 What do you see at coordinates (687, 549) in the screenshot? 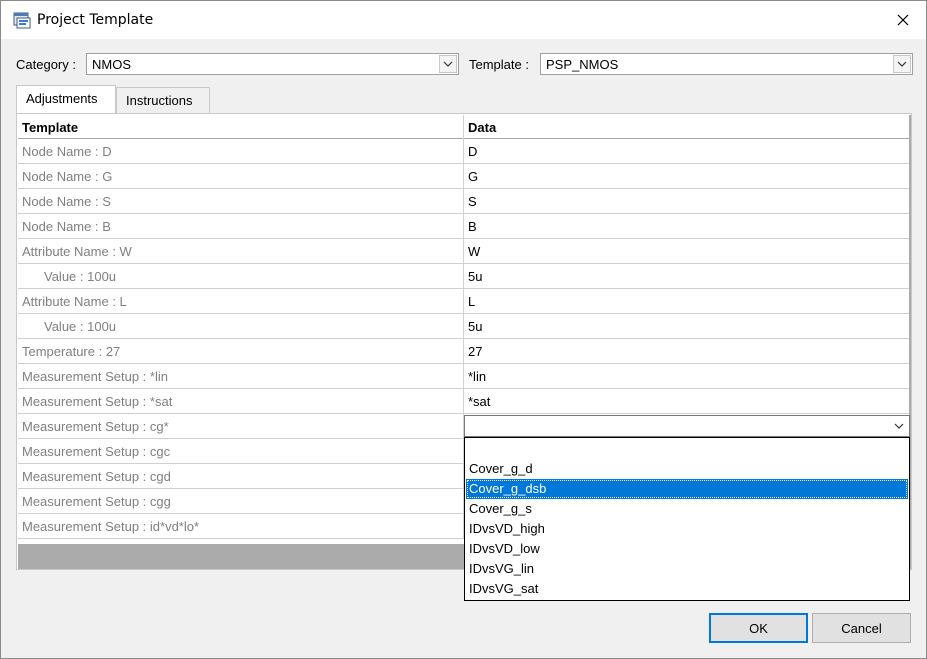
I see `dropdown-option: IDvsVD_low` at bounding box center [687, 549].